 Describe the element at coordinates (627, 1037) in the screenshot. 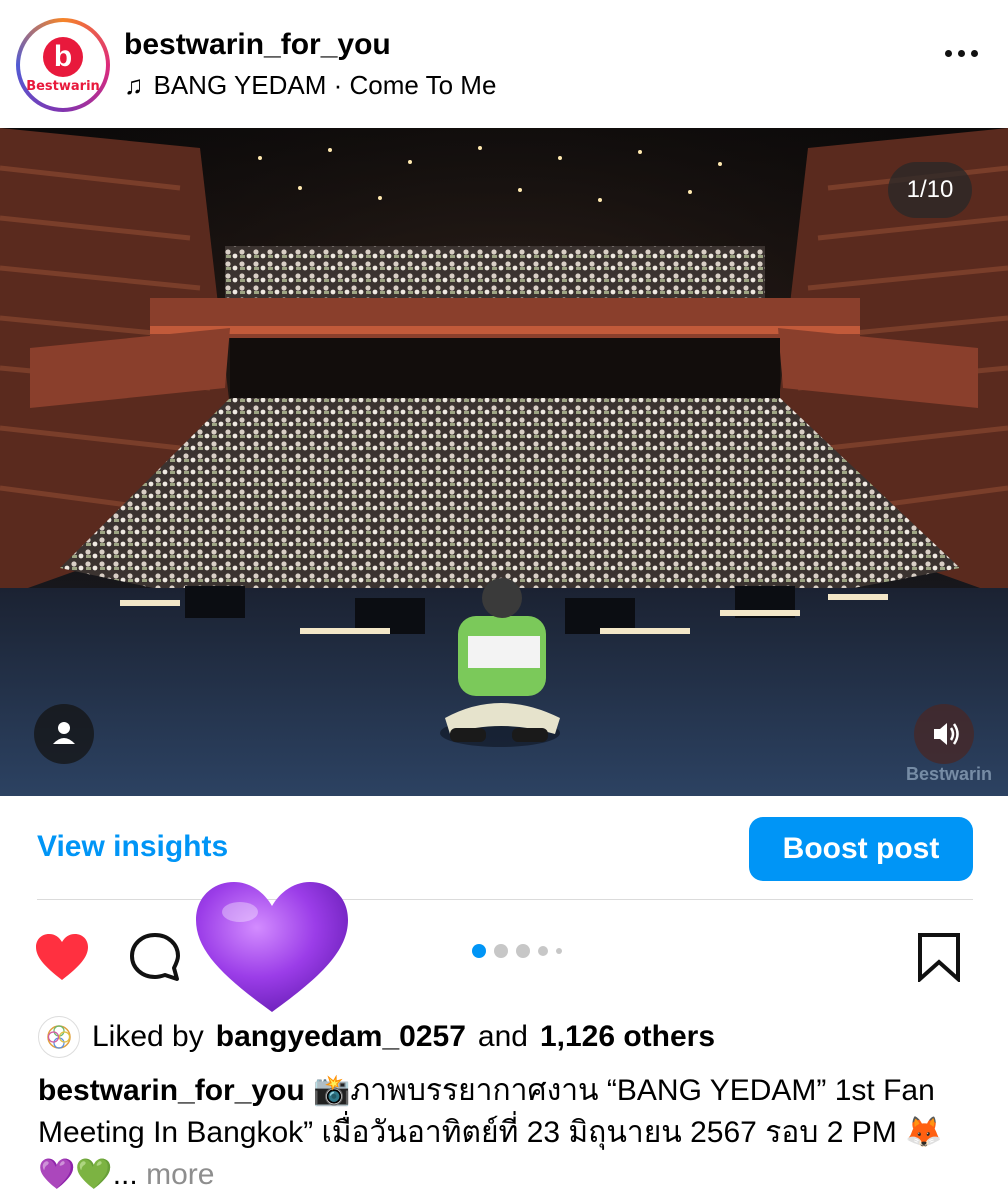

I see `likes-others: 1,126 others` at that location.